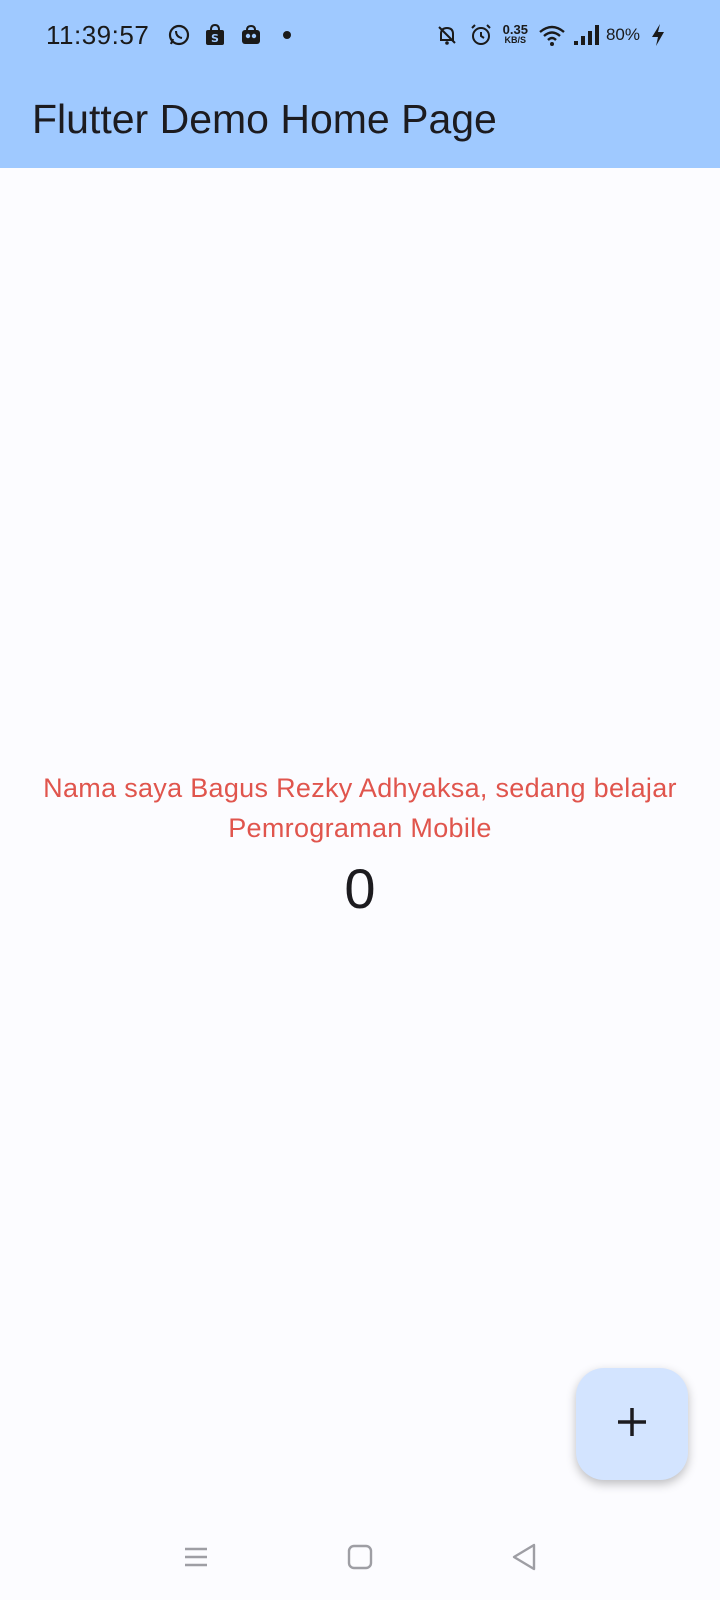 The width and height of the screenshot is (720, 1600). What do you see at coordinates (360, 888) in the screenshot?
I see `counter-value: 0` at bounding box center [360, 888].